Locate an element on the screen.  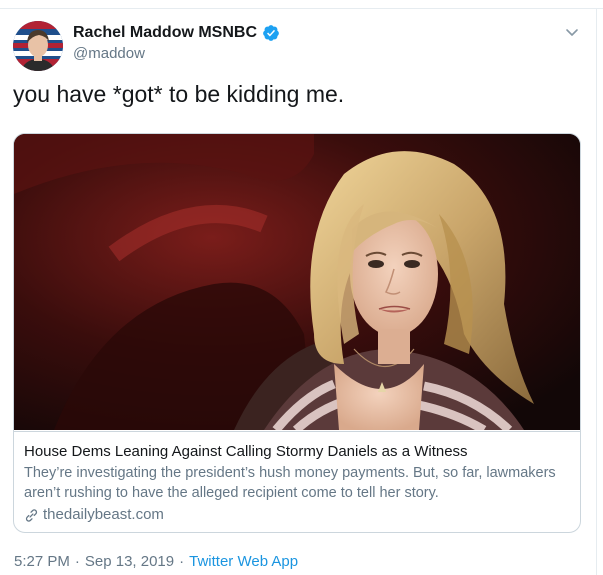
tweet-time: 5:27 PM is located at coordinates (42, 562).